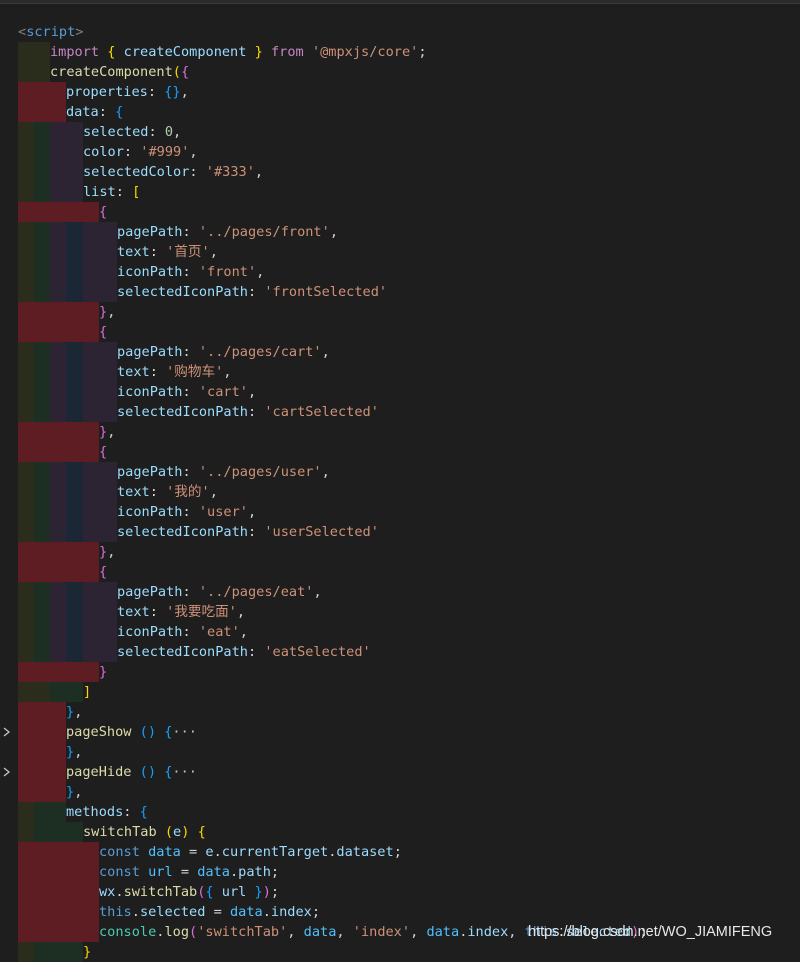 Image resolution: width=800 pixels, height=962 pixels. Describe the element at coordinates (400, 352) in the screenshot. I see `code-line: pagePath: '../pages/cart',` at that location.